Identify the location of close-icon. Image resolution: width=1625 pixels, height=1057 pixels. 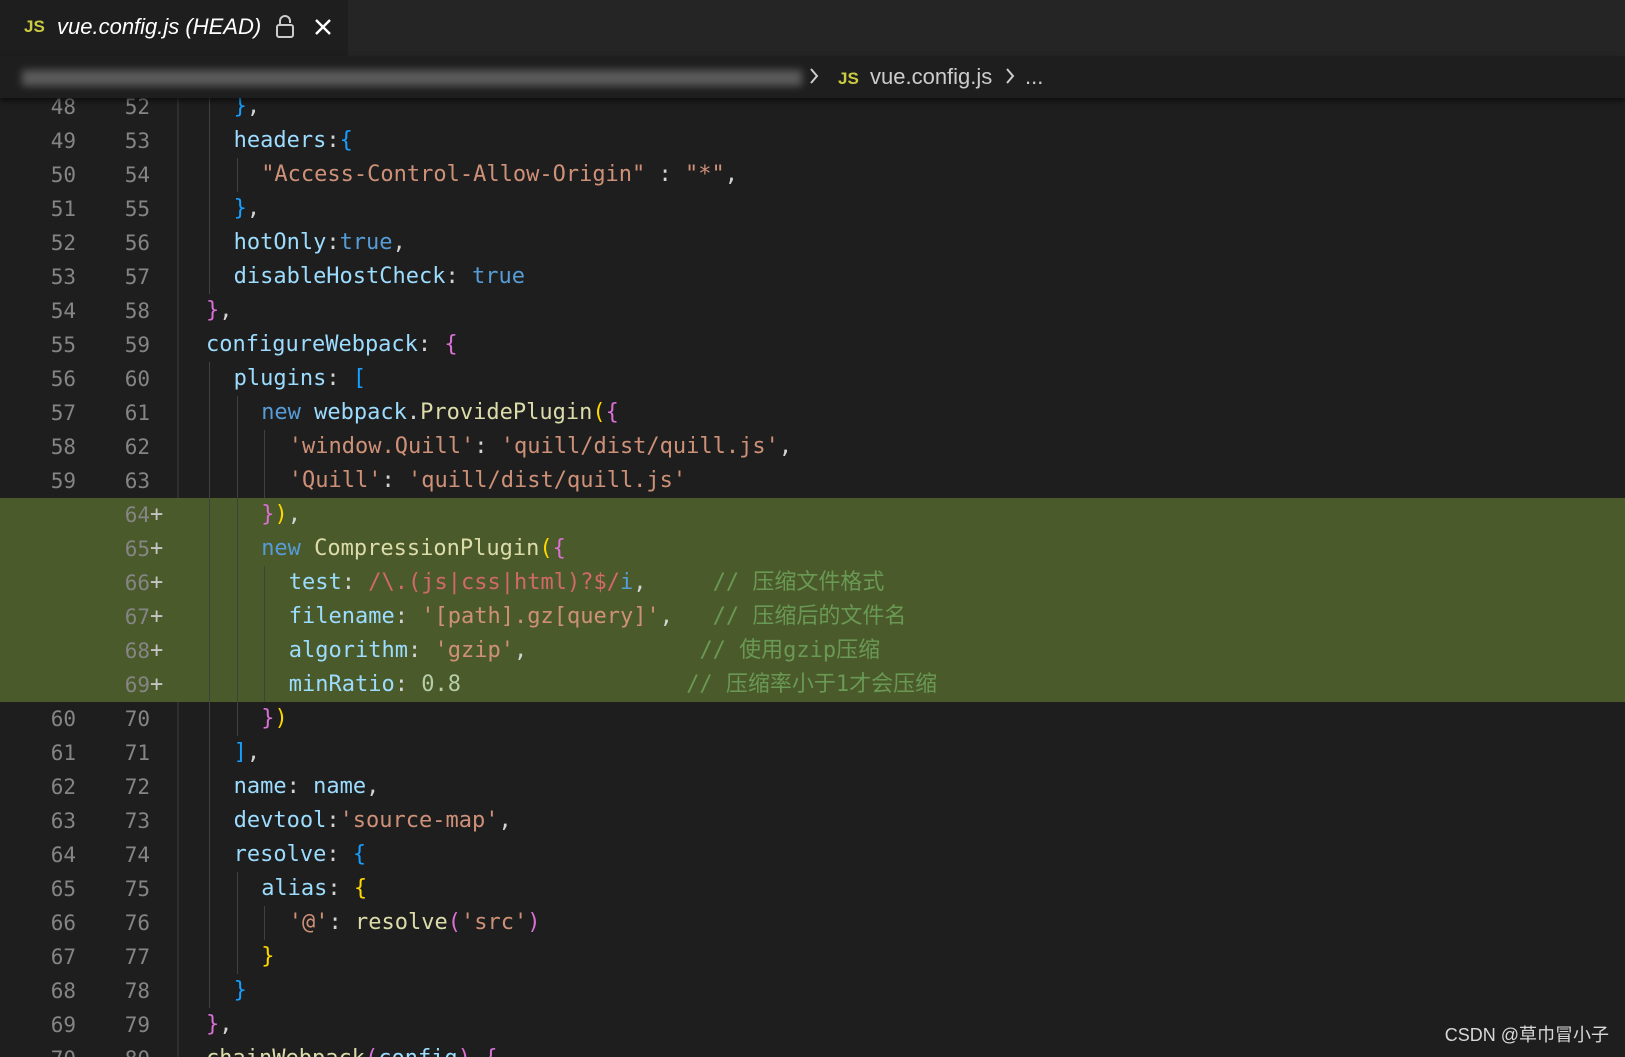
(323, 27).